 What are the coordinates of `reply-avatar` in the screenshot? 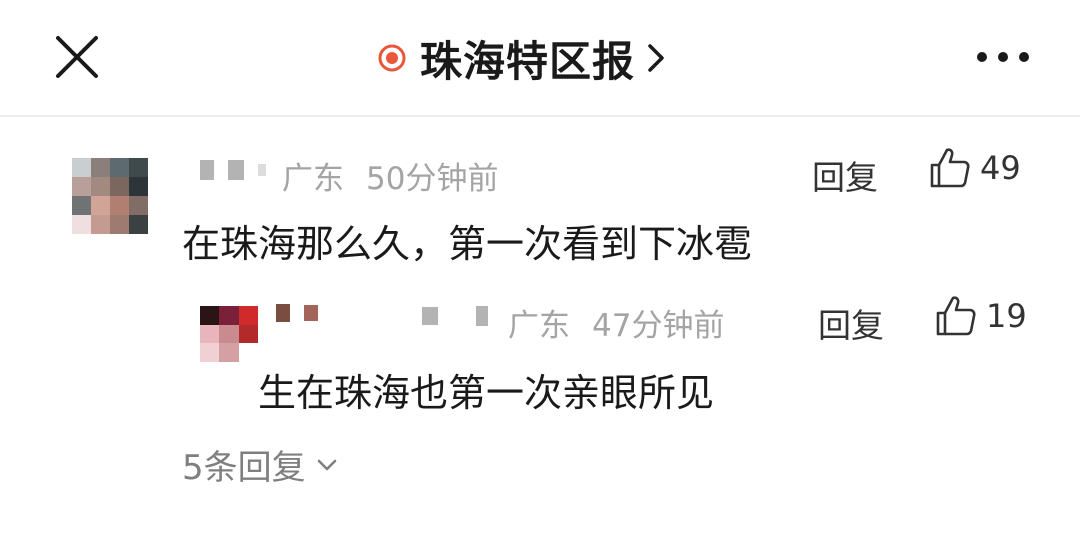 It's located at (229, 334).